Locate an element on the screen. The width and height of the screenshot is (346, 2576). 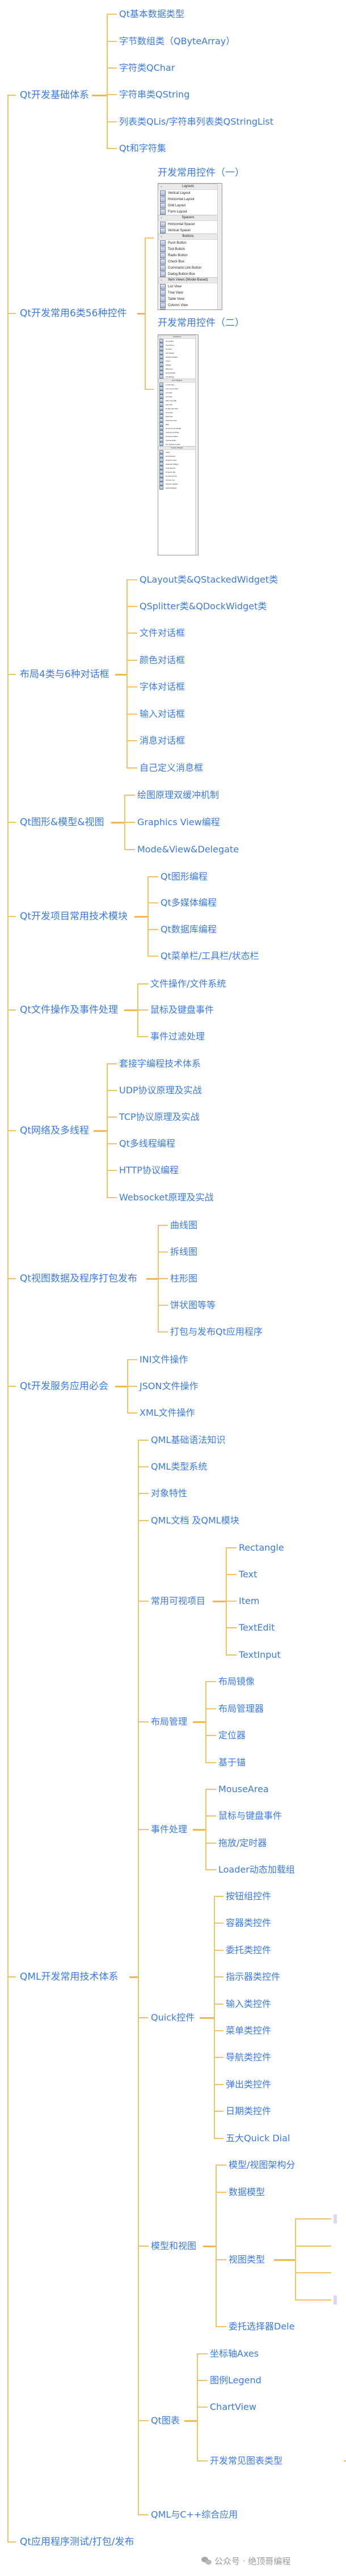
widget-item: Time Edit is located at coordinates (177, 412).